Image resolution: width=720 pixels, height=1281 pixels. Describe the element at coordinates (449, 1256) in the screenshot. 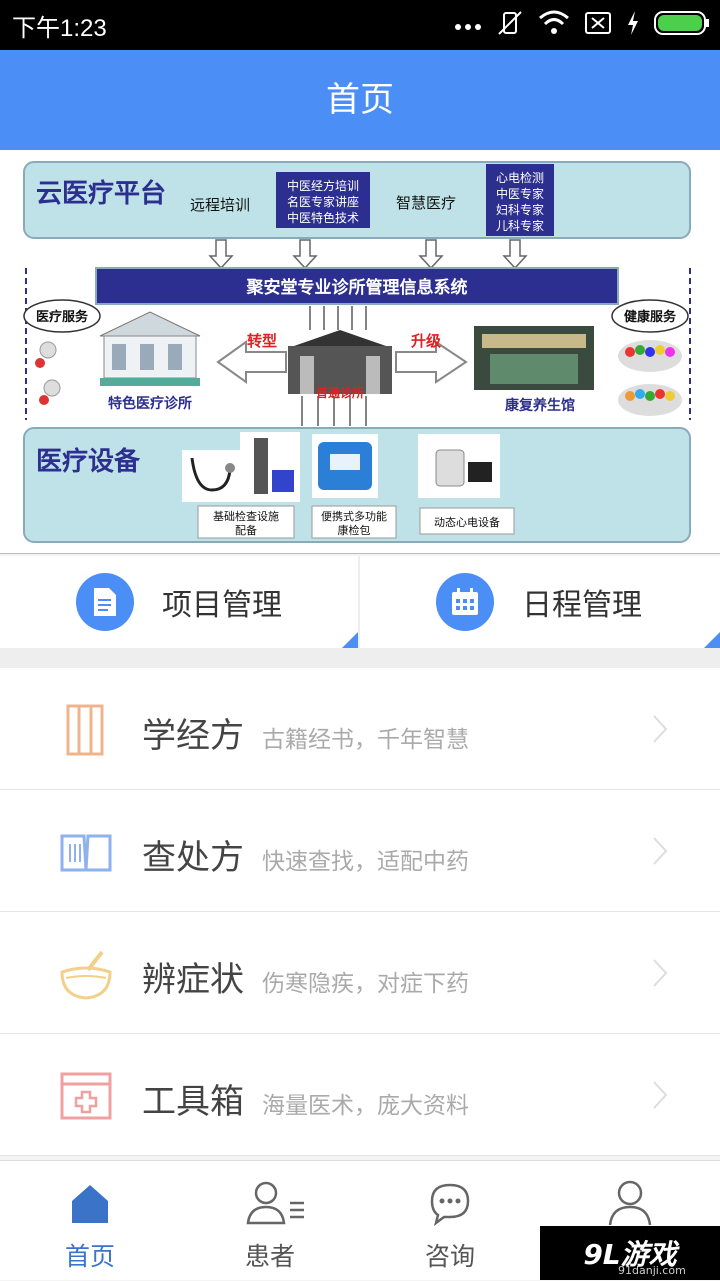

I see `tab-label: 咨询` at that location.